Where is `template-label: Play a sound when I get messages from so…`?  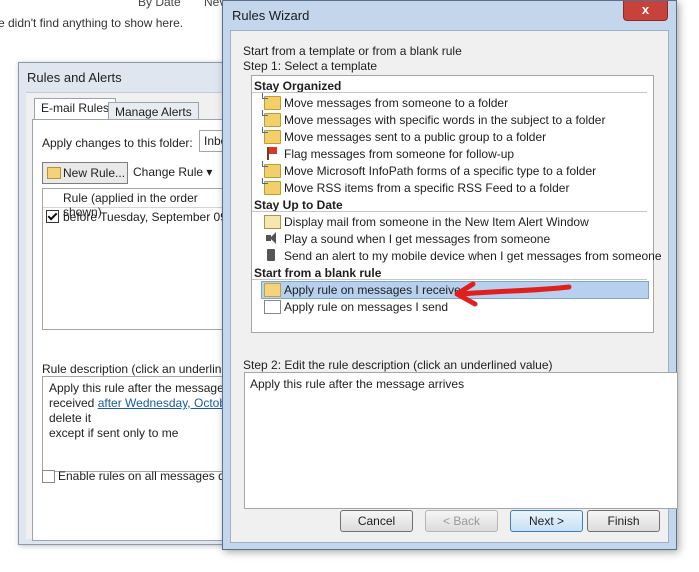 template-label: Play a sound when I get messages from so… is located at coordinates (417, 239).